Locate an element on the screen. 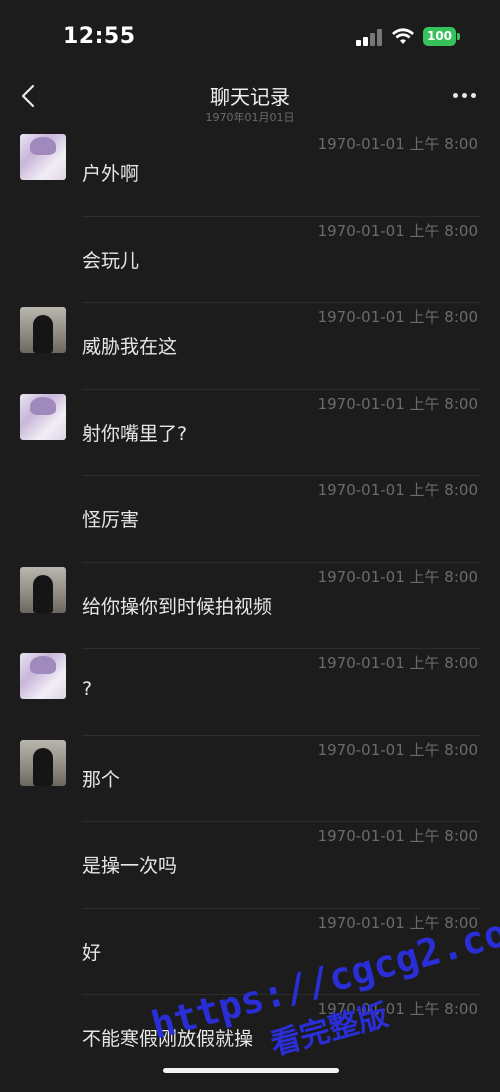  message-row: 1970-01-01 上午 8:00 给你操你到时候拍视频 is located at coordinates (250, 606).